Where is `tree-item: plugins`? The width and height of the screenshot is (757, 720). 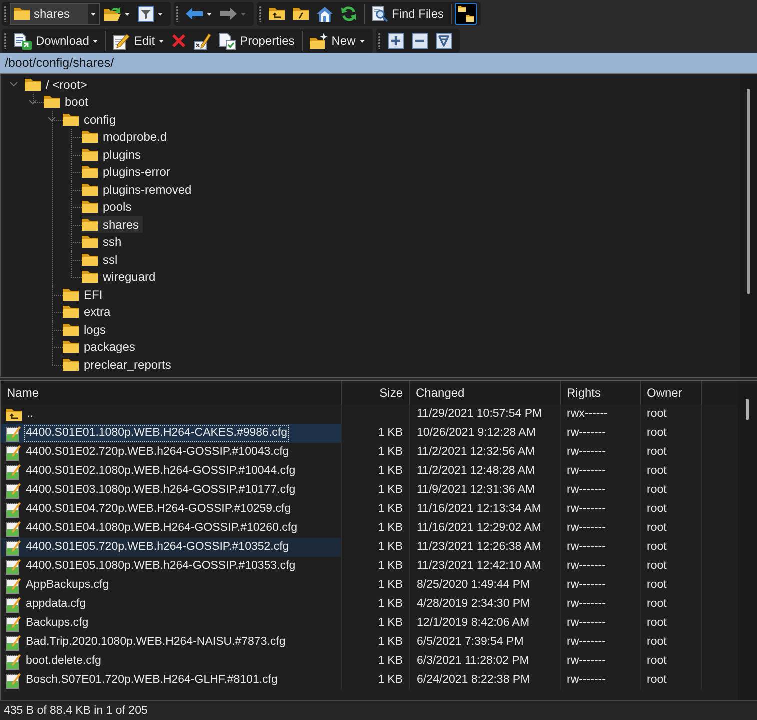 tree-item: plugins is located at coordinates (114, 155).